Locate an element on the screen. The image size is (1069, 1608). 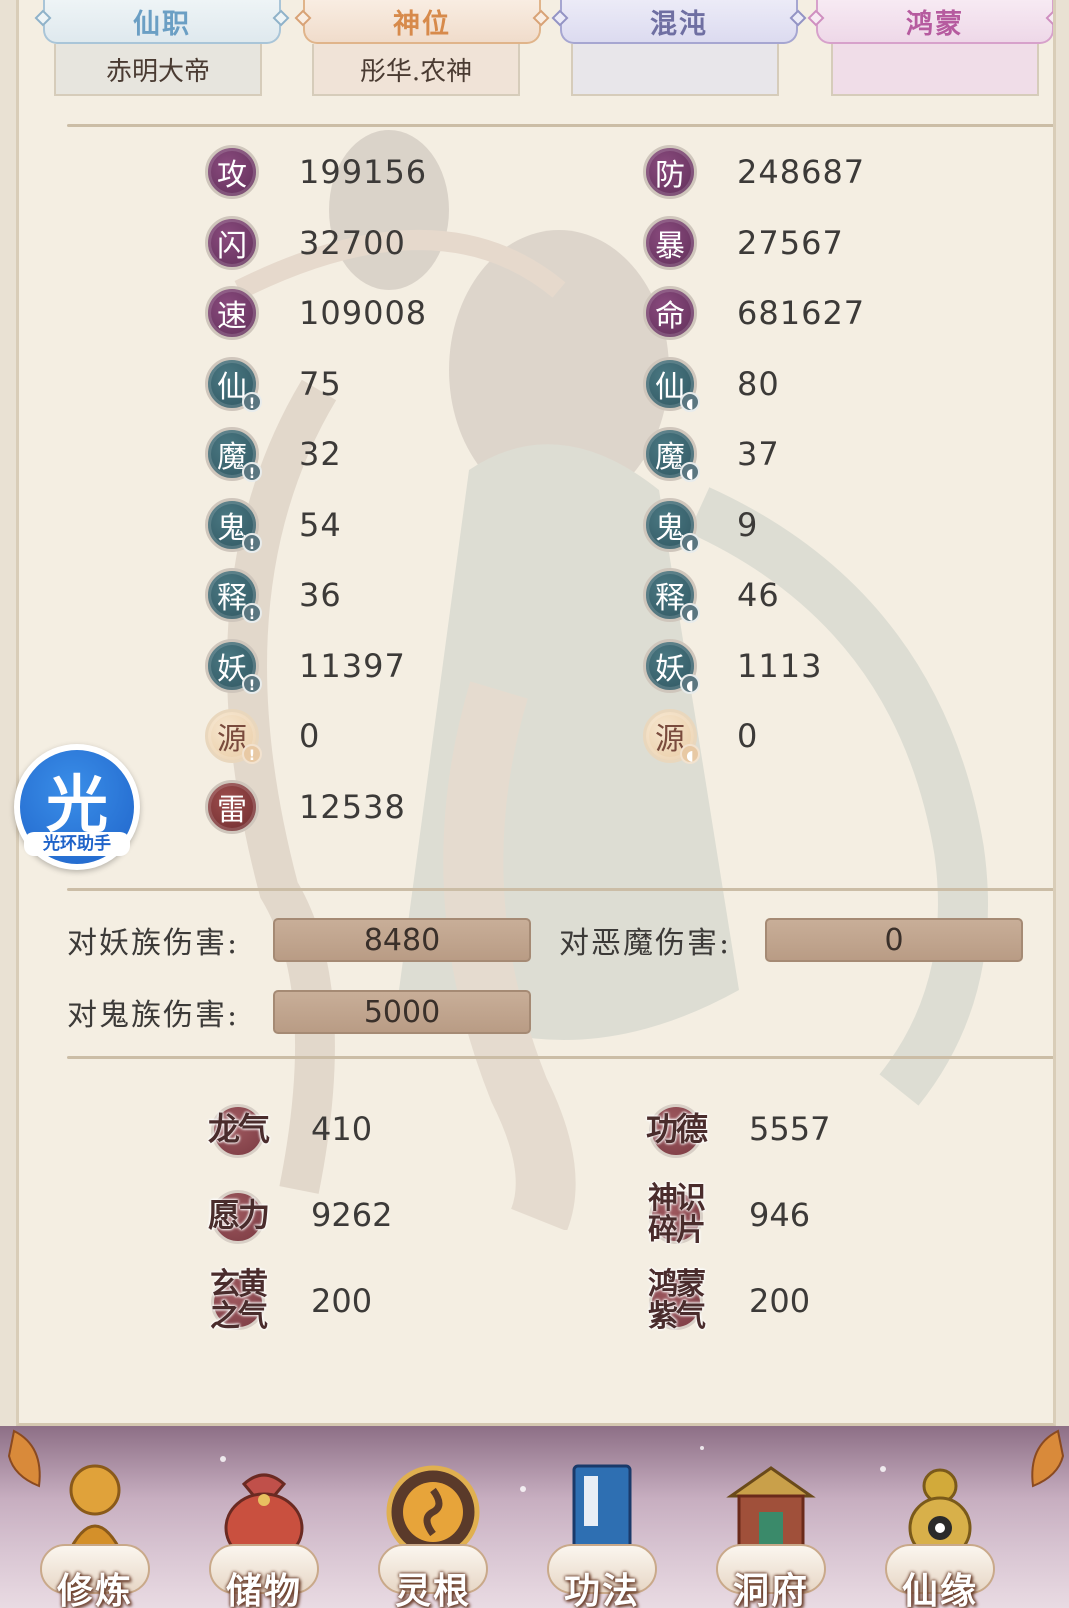
stat-value: 12538 is located at coordinates (352, 806).